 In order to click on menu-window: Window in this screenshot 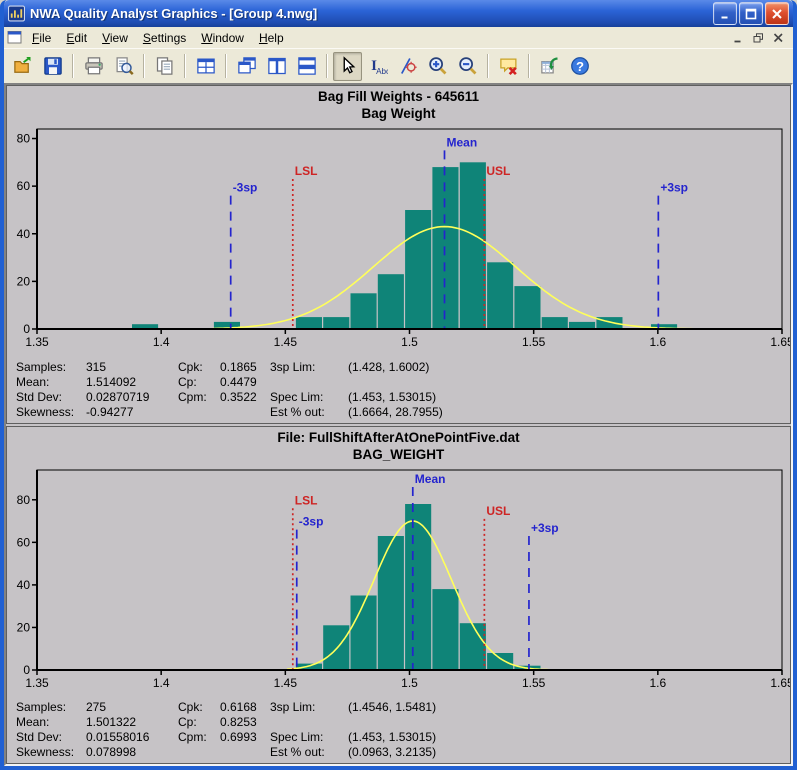, I will do `click(223, 38)`.